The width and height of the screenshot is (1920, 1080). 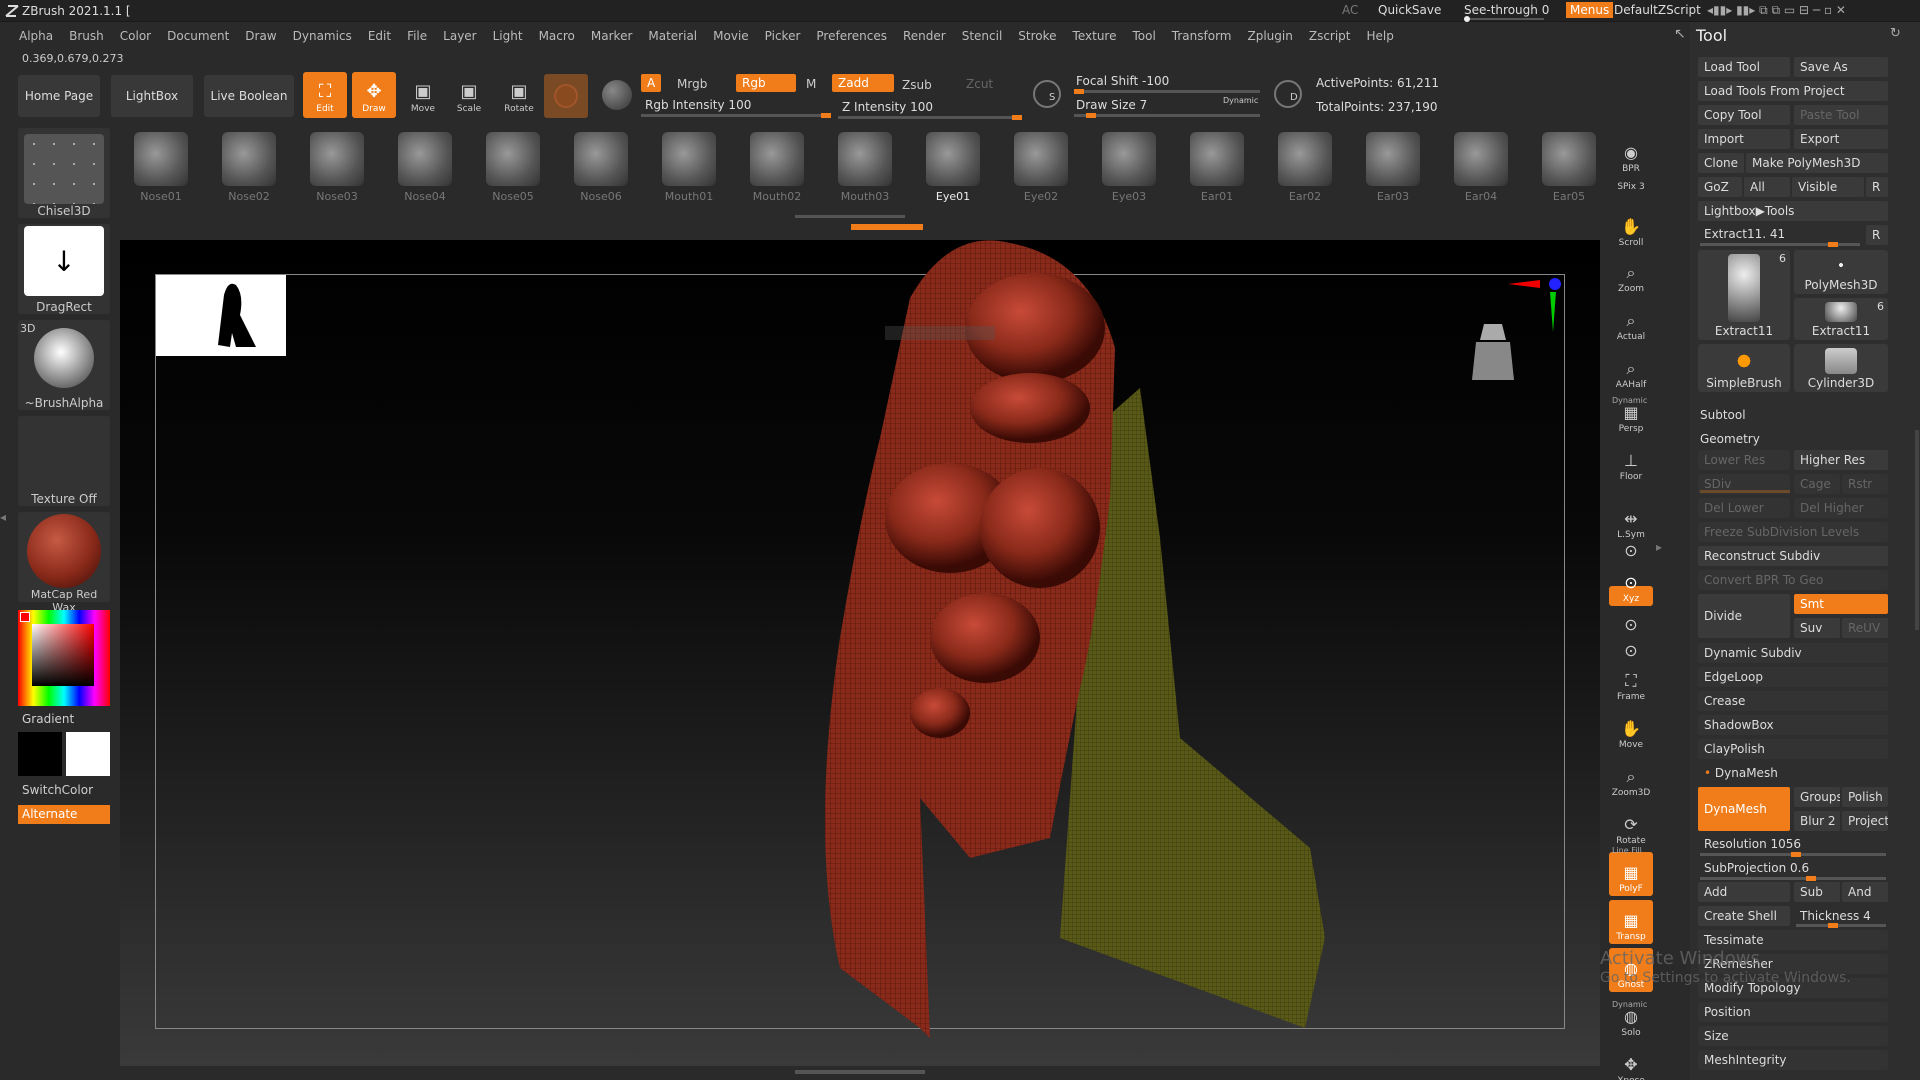 I want to click on goz-button: GoZ, so click(x=1720, y=187).